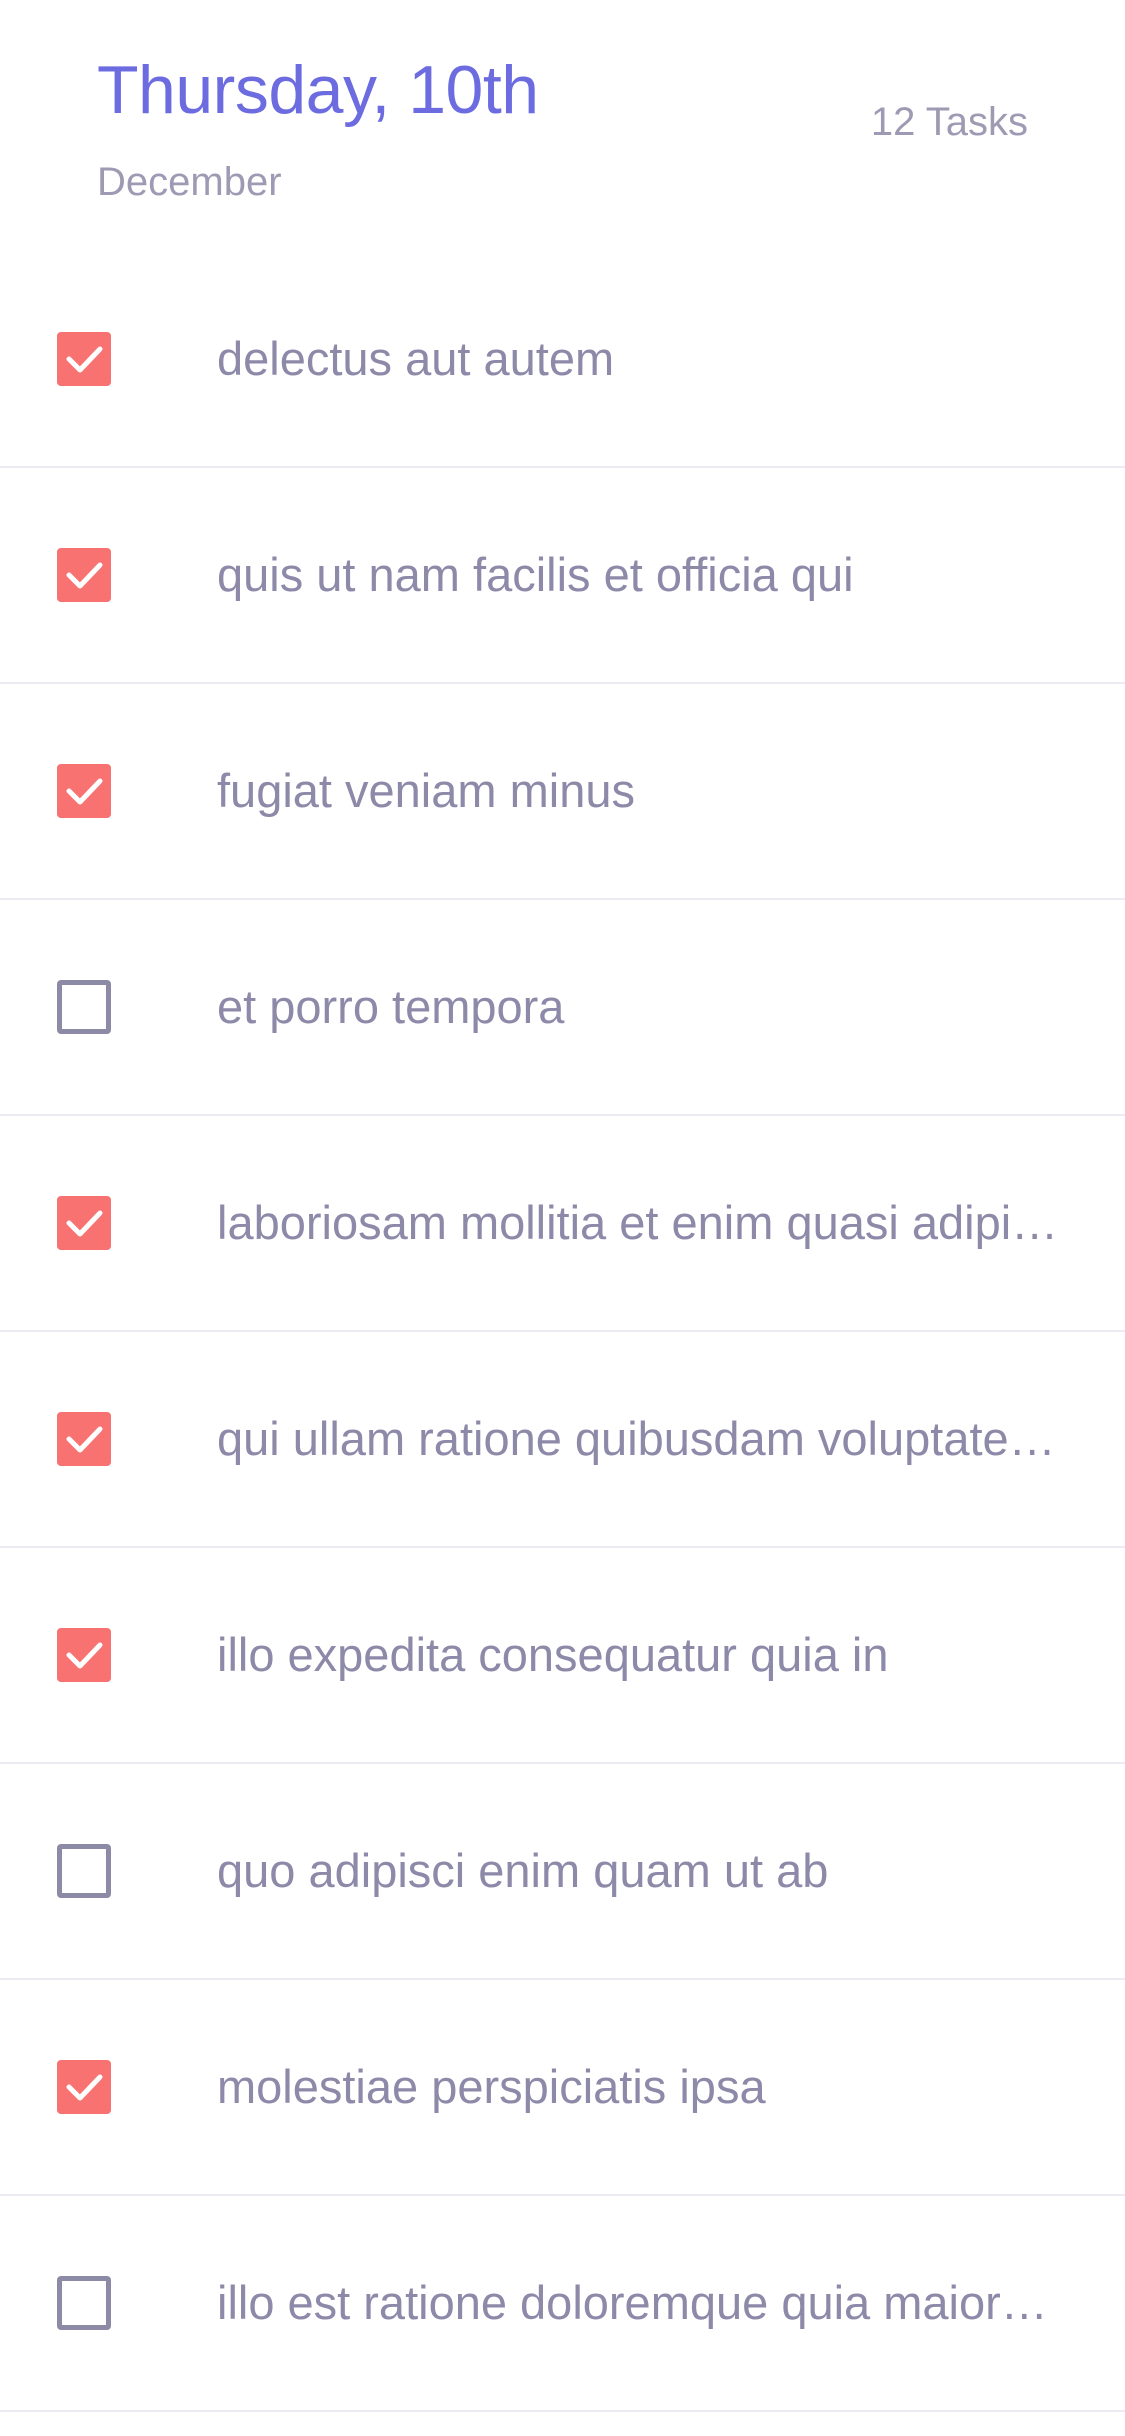  What do you see at coordinates (318, 90) in the screenshot?
I see `date-title: Thursday, 10th` at bounding box center [318, 90].